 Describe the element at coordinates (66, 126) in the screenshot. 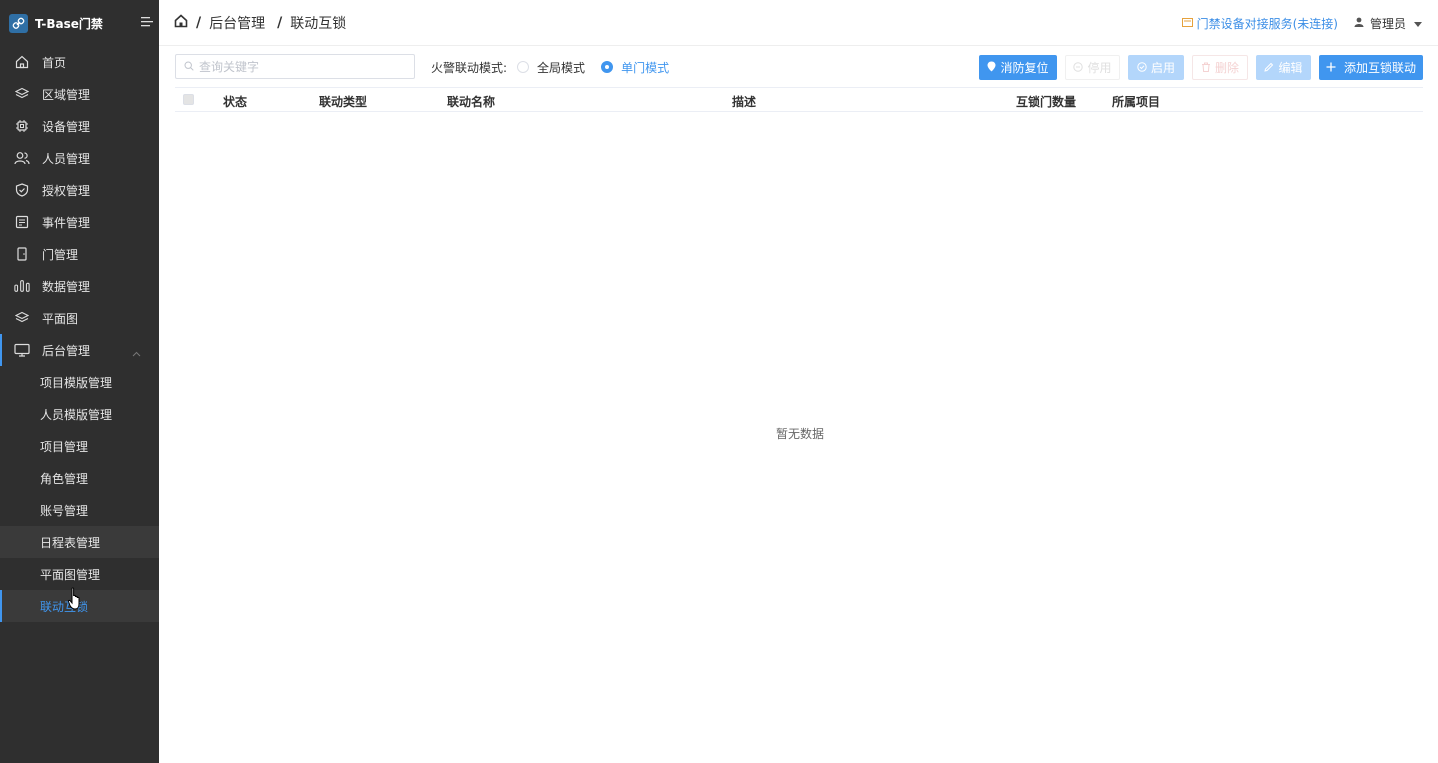

I see `sidebar-item-label: 设备管理` at that location.